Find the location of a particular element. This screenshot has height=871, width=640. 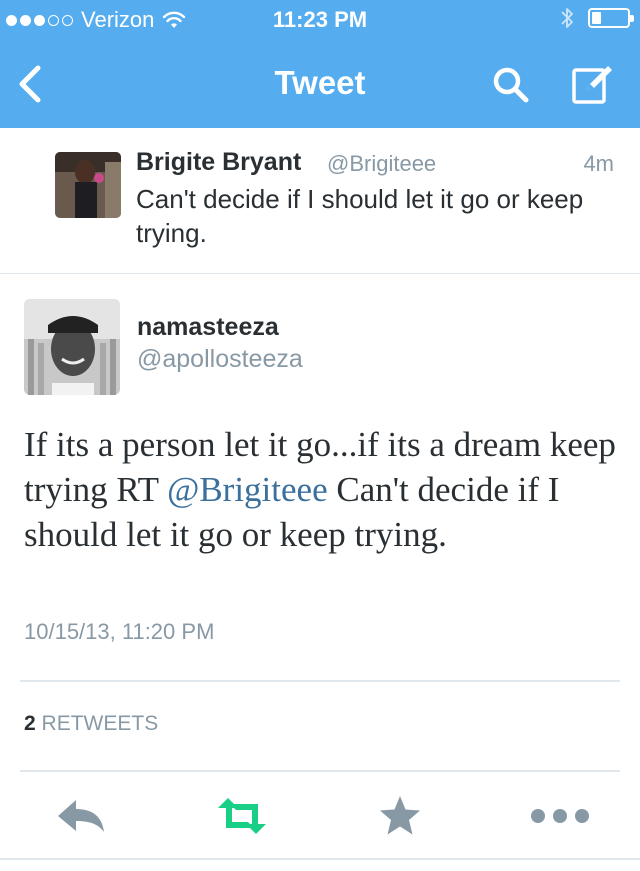

star-icon is located at coordinates (400, 816).